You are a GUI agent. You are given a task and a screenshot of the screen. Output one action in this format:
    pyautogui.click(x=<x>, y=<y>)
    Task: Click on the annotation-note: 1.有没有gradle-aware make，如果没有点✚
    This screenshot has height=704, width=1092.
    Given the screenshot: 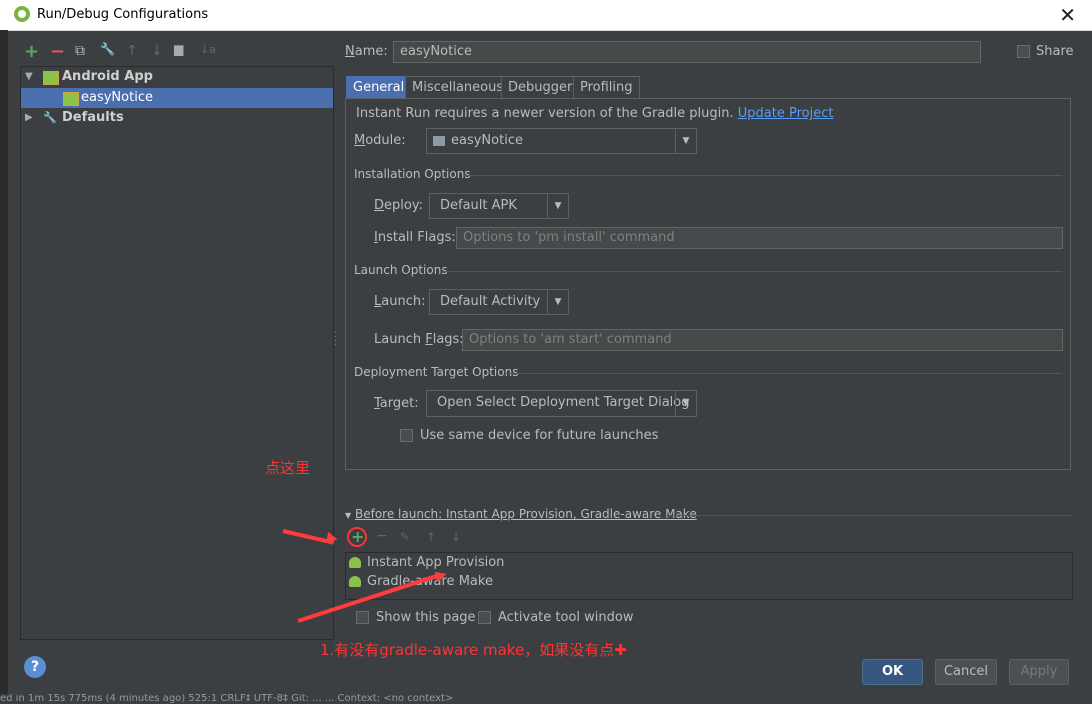 What is the action you would take?
    pyautogui.click(x=473, y=650)
    